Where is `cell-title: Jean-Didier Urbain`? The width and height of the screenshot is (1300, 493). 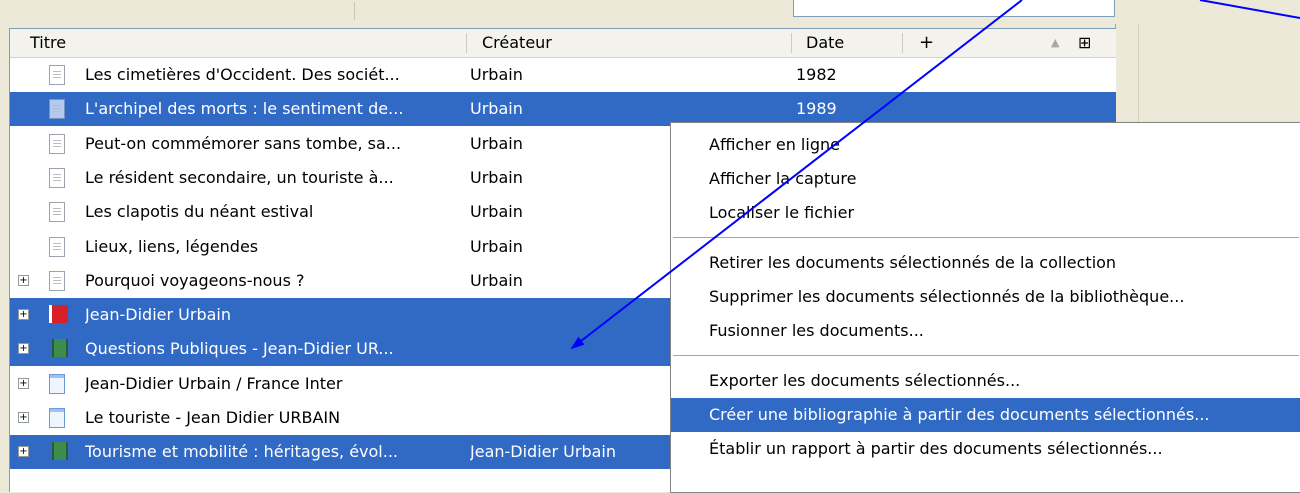
cell-title: Jean-Didier Urbain is located at coordinates (158, 315).